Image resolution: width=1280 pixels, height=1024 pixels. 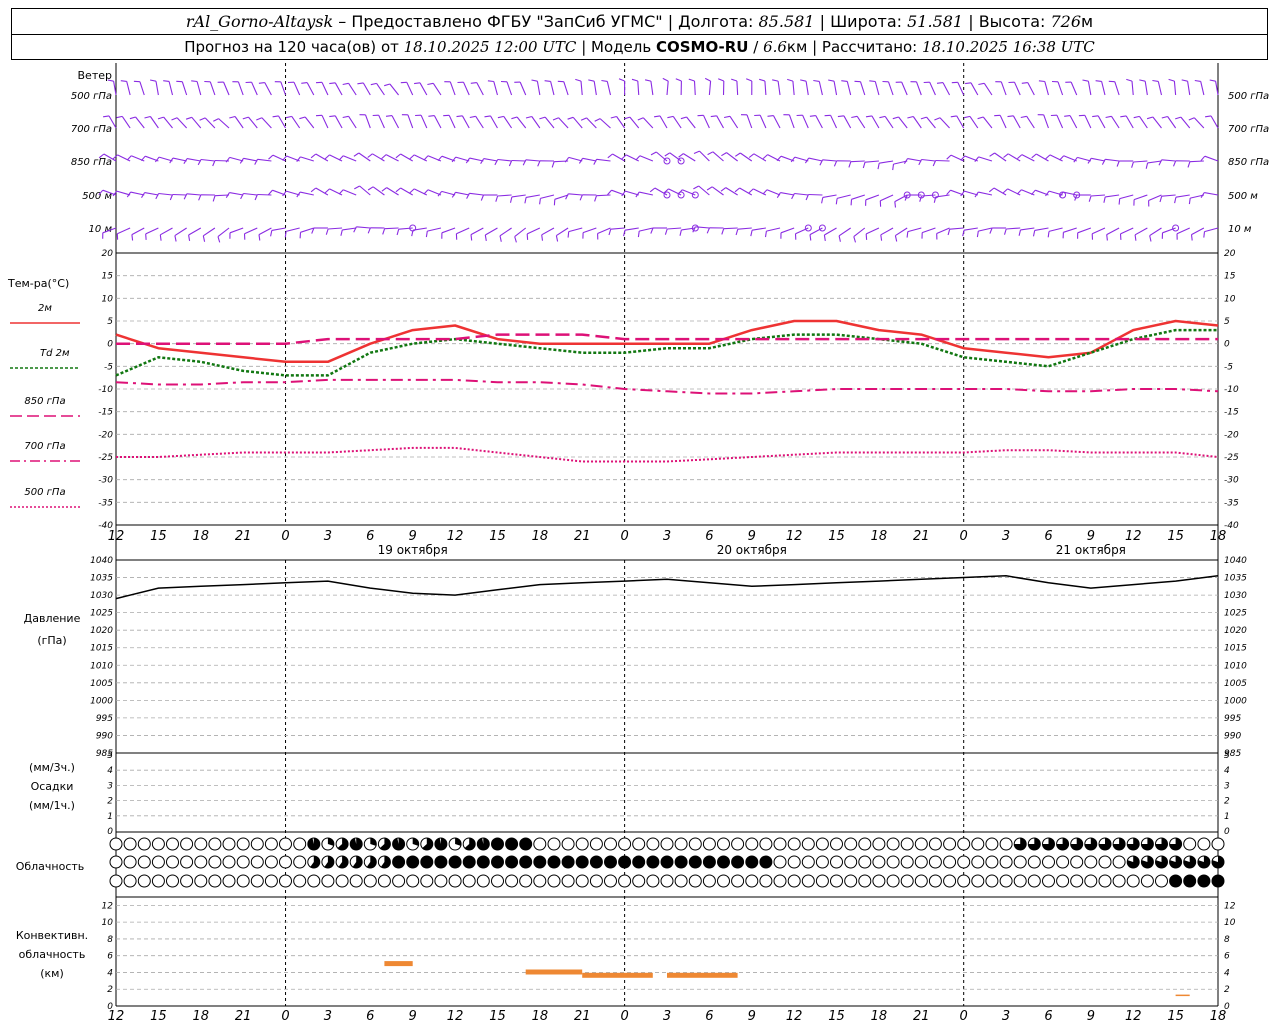 What do you see at coordinates (110, 832) in the screenshot?
I see `precip-tick-left: 0` at bounding box center [110, 832].